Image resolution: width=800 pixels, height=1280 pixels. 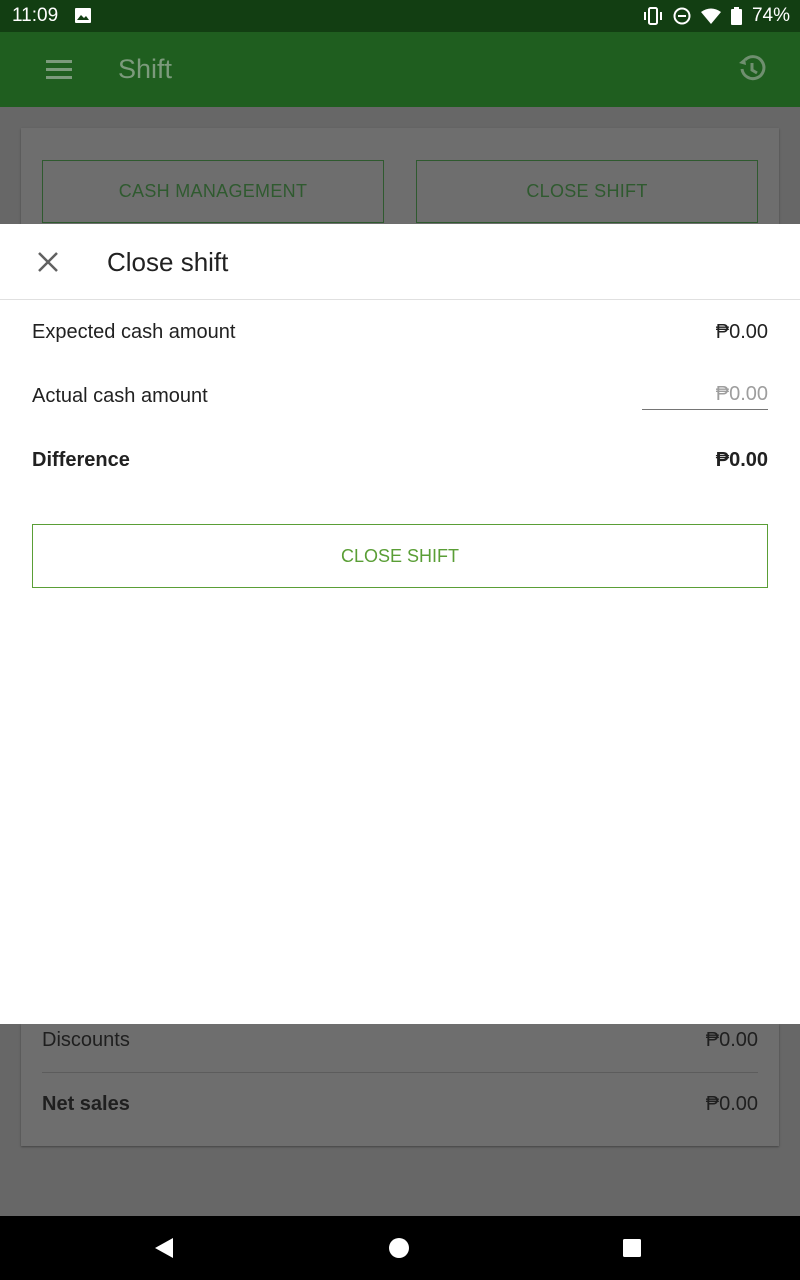 What do you see at coordinates (81, 460) in the screenshot?
I see `difference-label: Difference` at bounding box center [81, 460].